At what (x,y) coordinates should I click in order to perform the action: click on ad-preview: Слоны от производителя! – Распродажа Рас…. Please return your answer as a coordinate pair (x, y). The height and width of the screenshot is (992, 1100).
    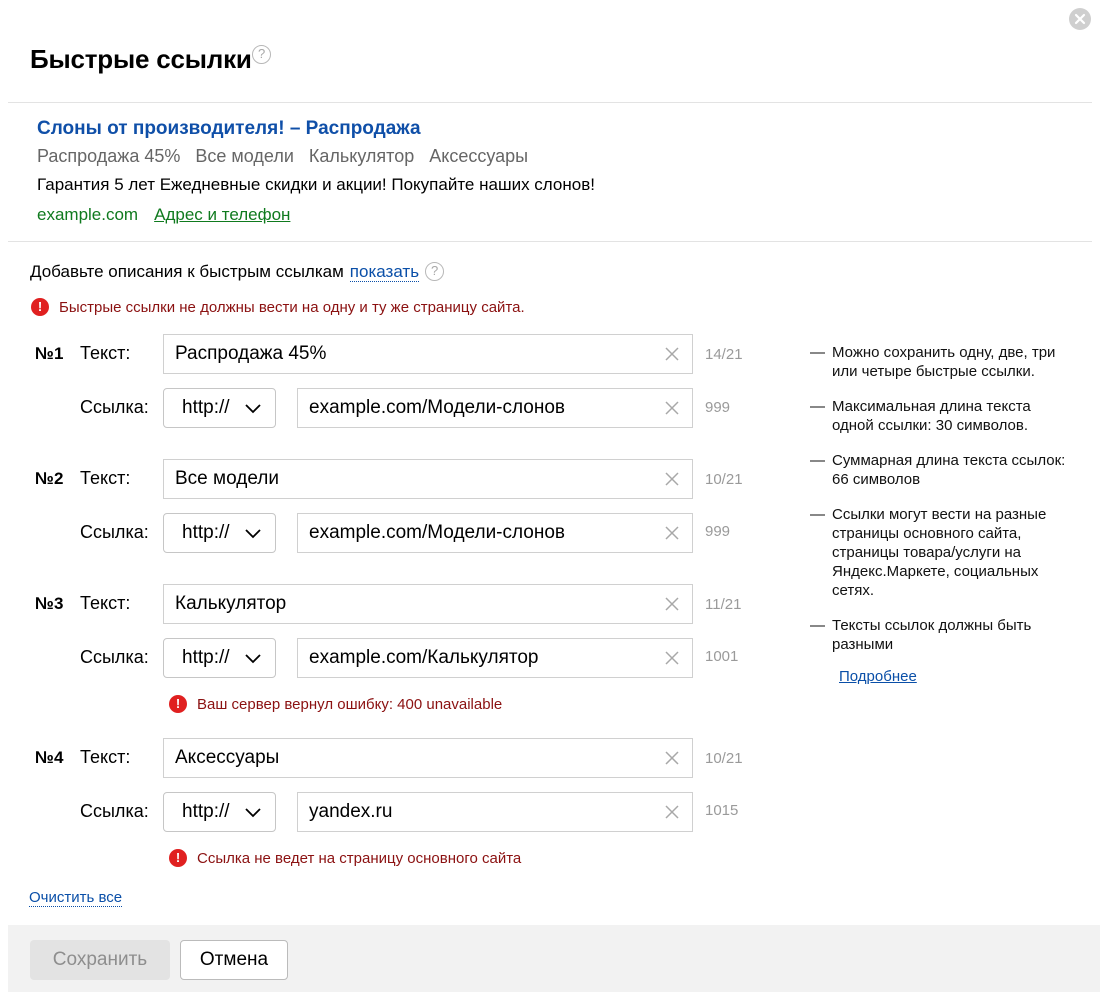
    Looking at the image, I should click on (316, 173).